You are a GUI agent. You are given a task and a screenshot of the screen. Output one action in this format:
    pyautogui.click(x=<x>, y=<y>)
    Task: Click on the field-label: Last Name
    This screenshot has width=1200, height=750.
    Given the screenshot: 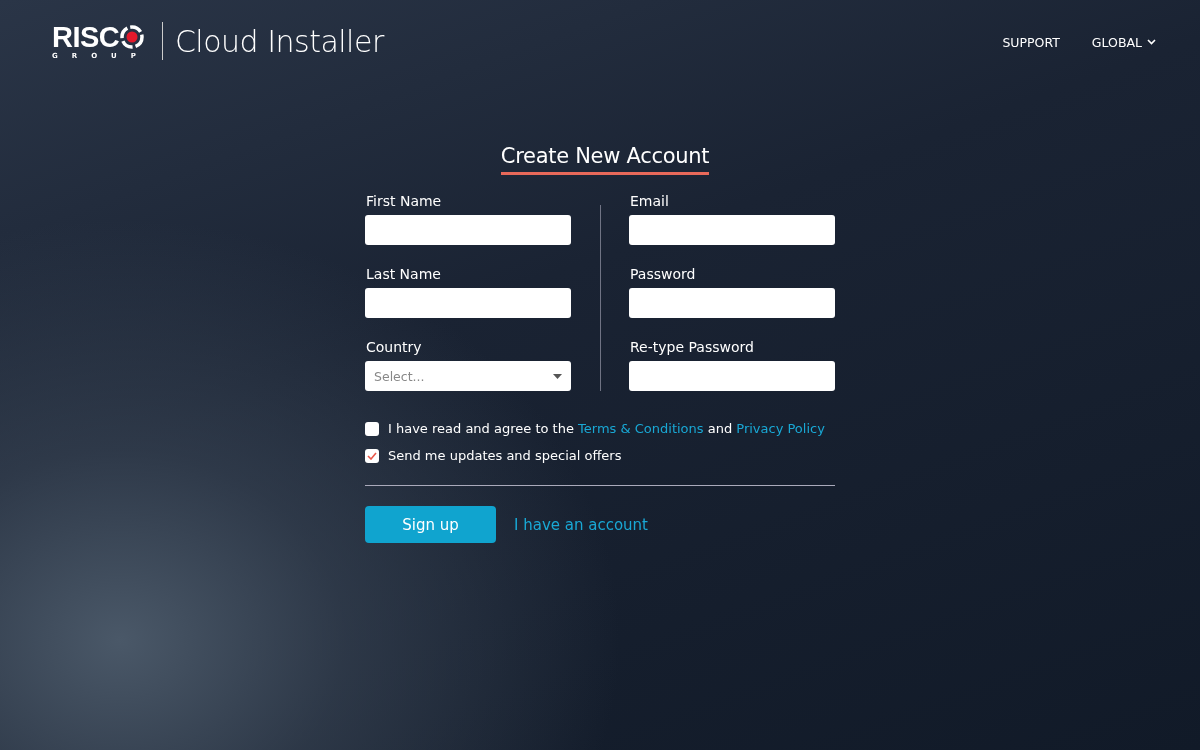 What is the action you would take?
    pyautogui.click(x=403, y=274)
    